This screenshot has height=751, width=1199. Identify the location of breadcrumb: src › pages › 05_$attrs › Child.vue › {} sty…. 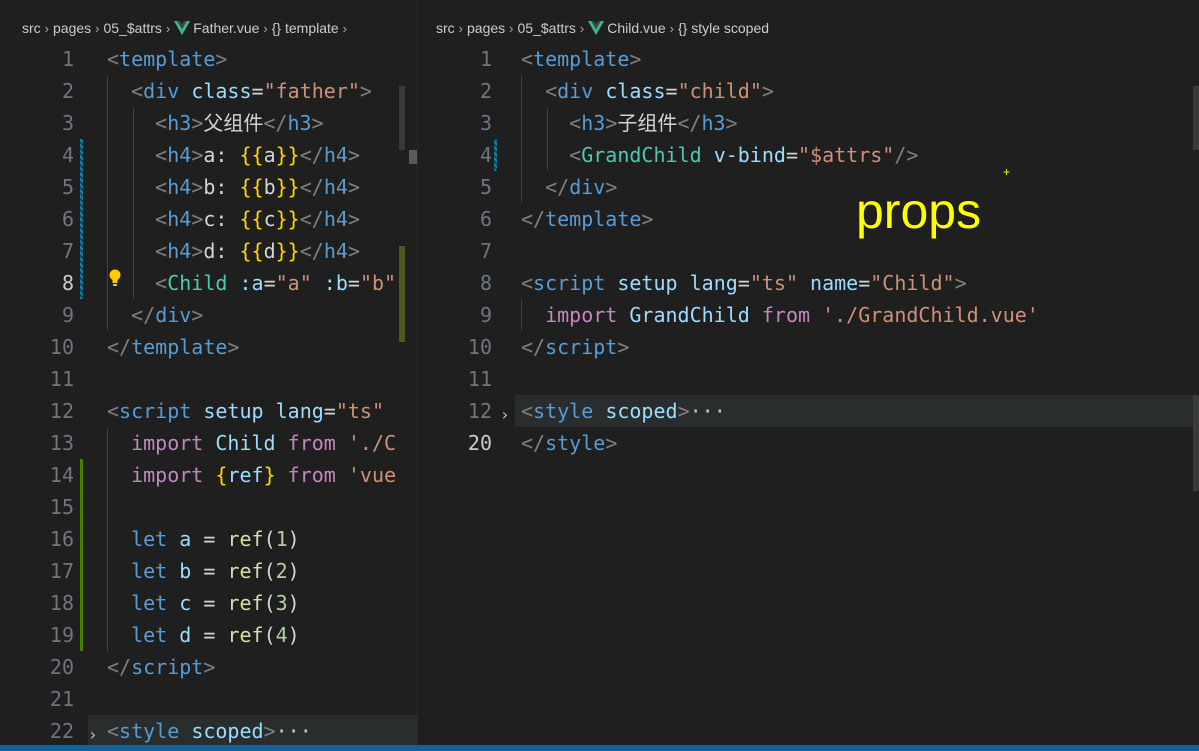
(602, 28).